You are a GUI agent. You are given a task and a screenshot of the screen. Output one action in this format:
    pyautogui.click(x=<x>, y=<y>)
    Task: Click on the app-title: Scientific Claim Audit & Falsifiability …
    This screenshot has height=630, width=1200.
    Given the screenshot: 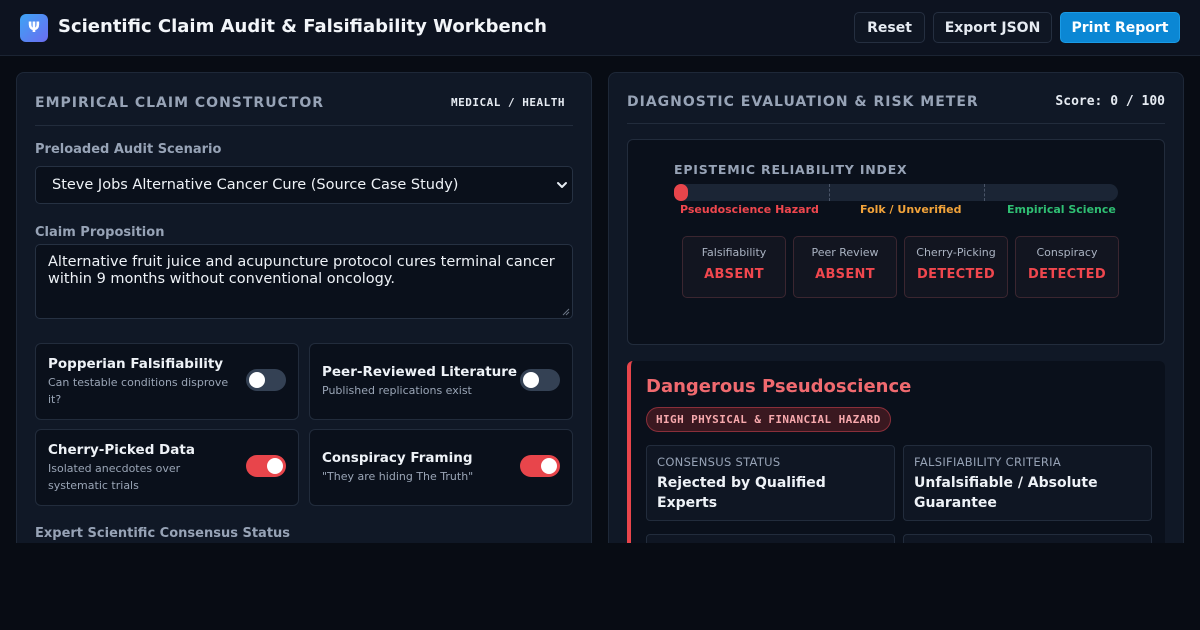 What is the action you would take?
    pyautogui.click(x=302, y=26)
    